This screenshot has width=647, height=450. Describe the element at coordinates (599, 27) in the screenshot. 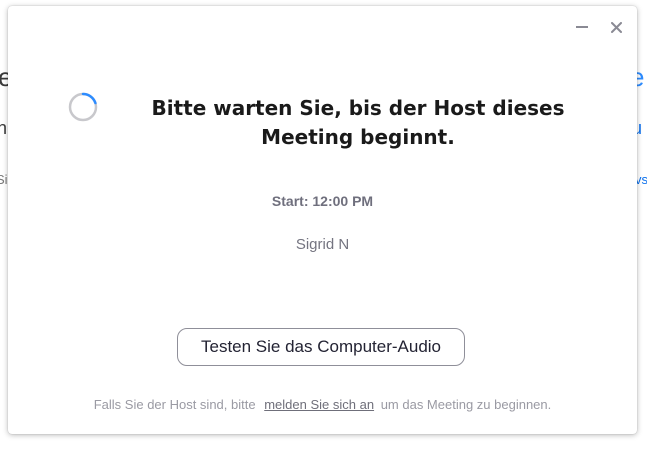

I see `window-controls` at that location.